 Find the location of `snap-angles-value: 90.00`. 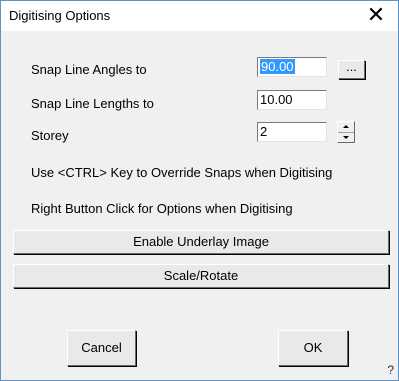

snap-angles-value: 90.00 is located at coordinates (277, 66).